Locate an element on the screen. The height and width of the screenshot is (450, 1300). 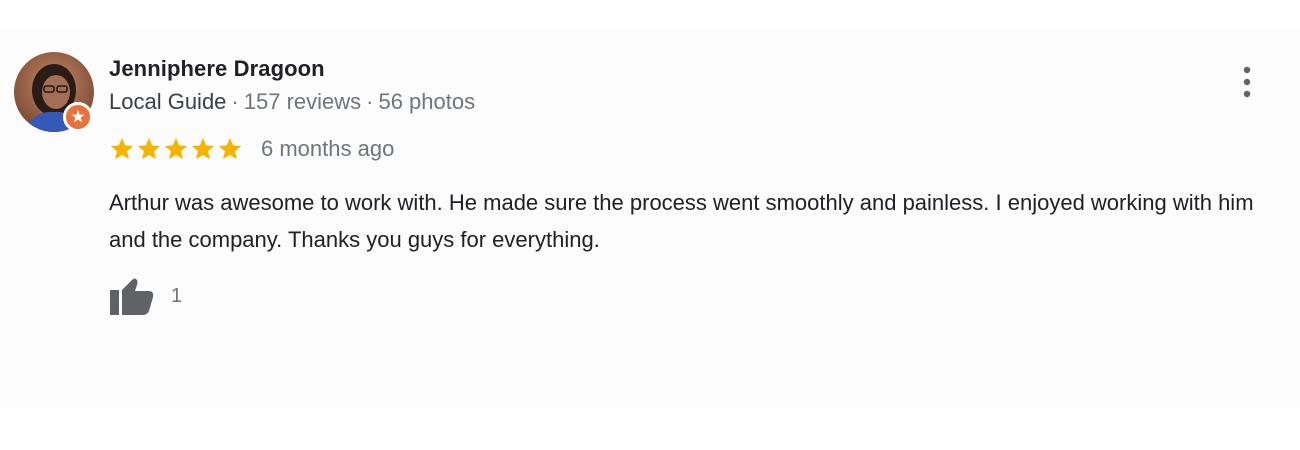
star-rating is located at coordinates (176, 149).